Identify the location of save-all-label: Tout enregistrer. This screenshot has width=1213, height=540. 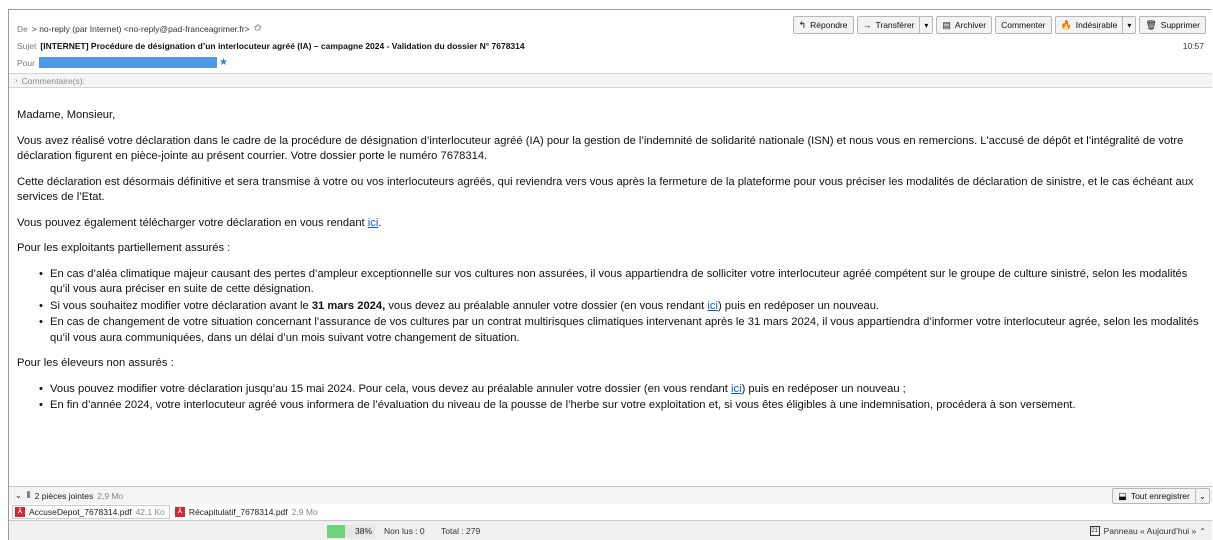
(1160, 496).